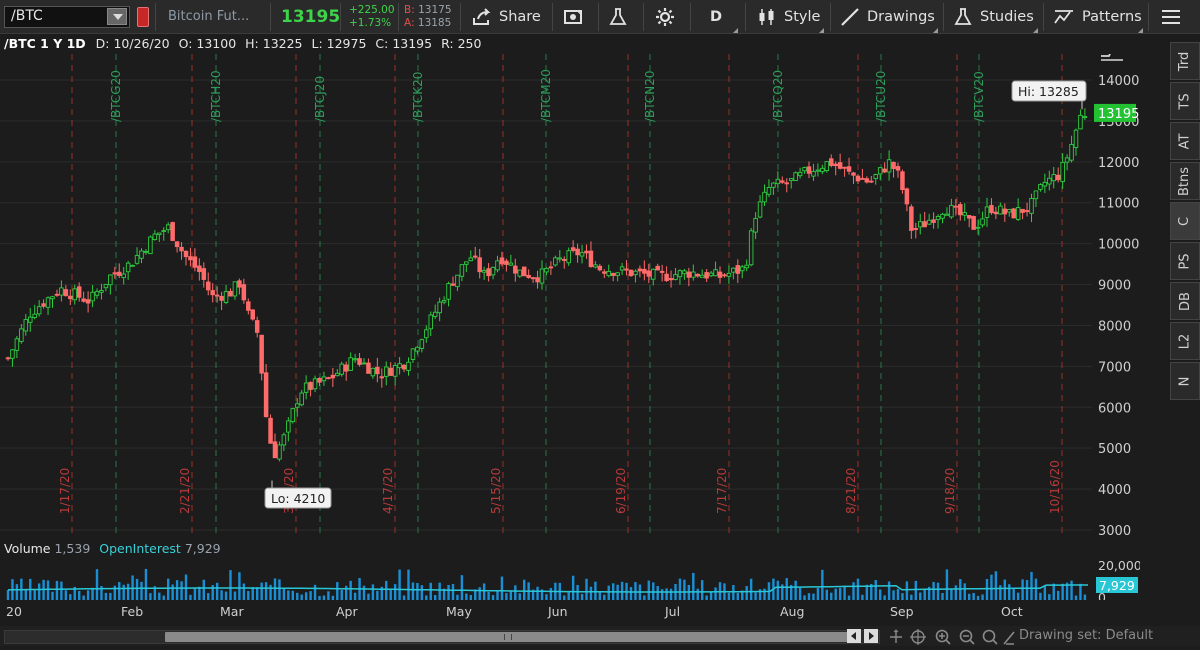  Describe the element at coordinates (918, 637) in the screenshot. I see `crosshair-icon` at that location.